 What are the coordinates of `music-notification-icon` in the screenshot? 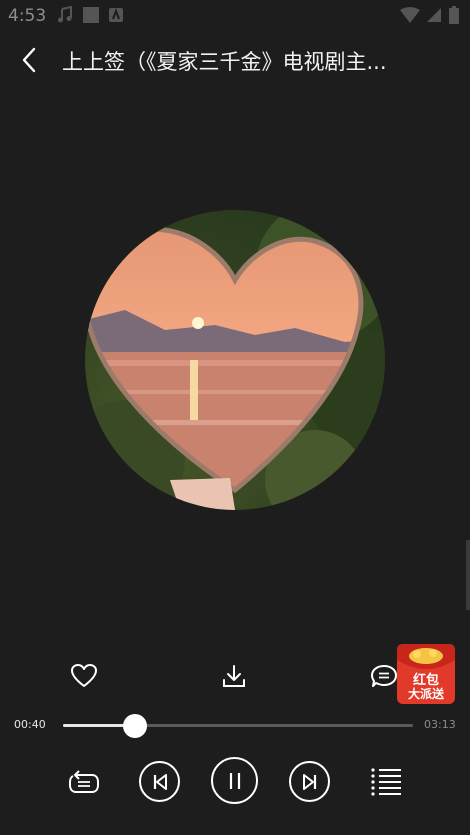 It's located at (65, 14).